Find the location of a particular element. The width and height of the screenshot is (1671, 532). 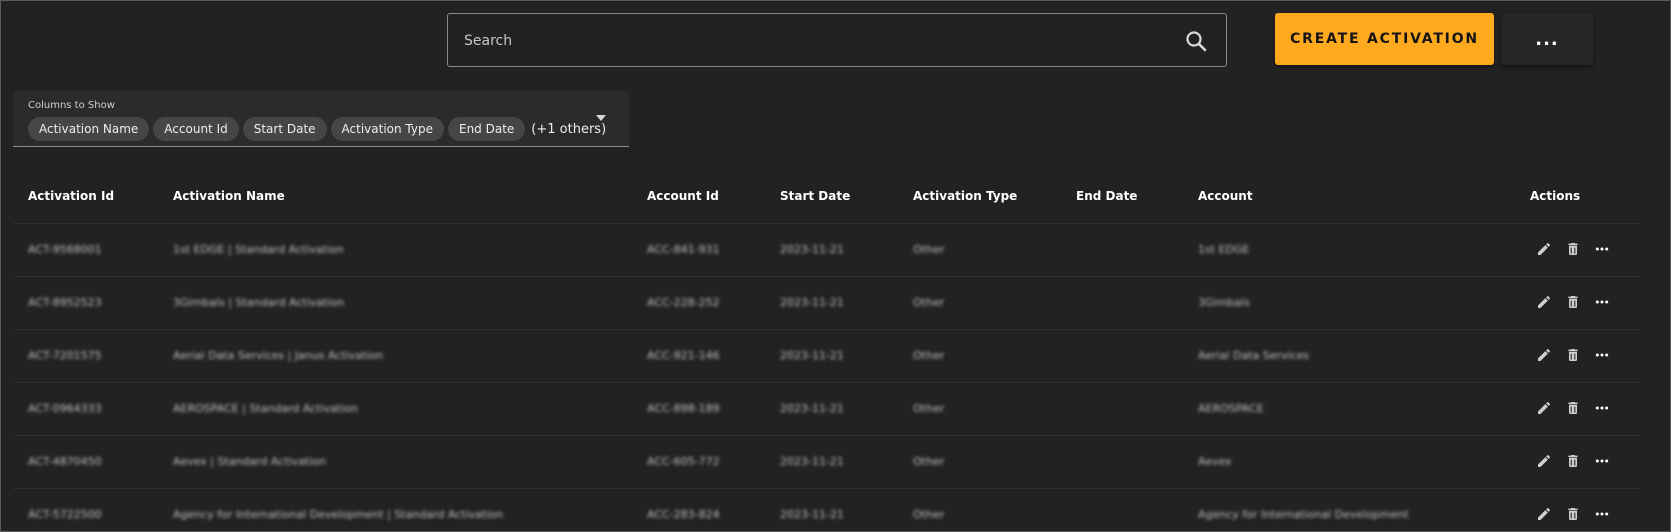

header-end-date: End Date is located at coordinates (1106, 196).